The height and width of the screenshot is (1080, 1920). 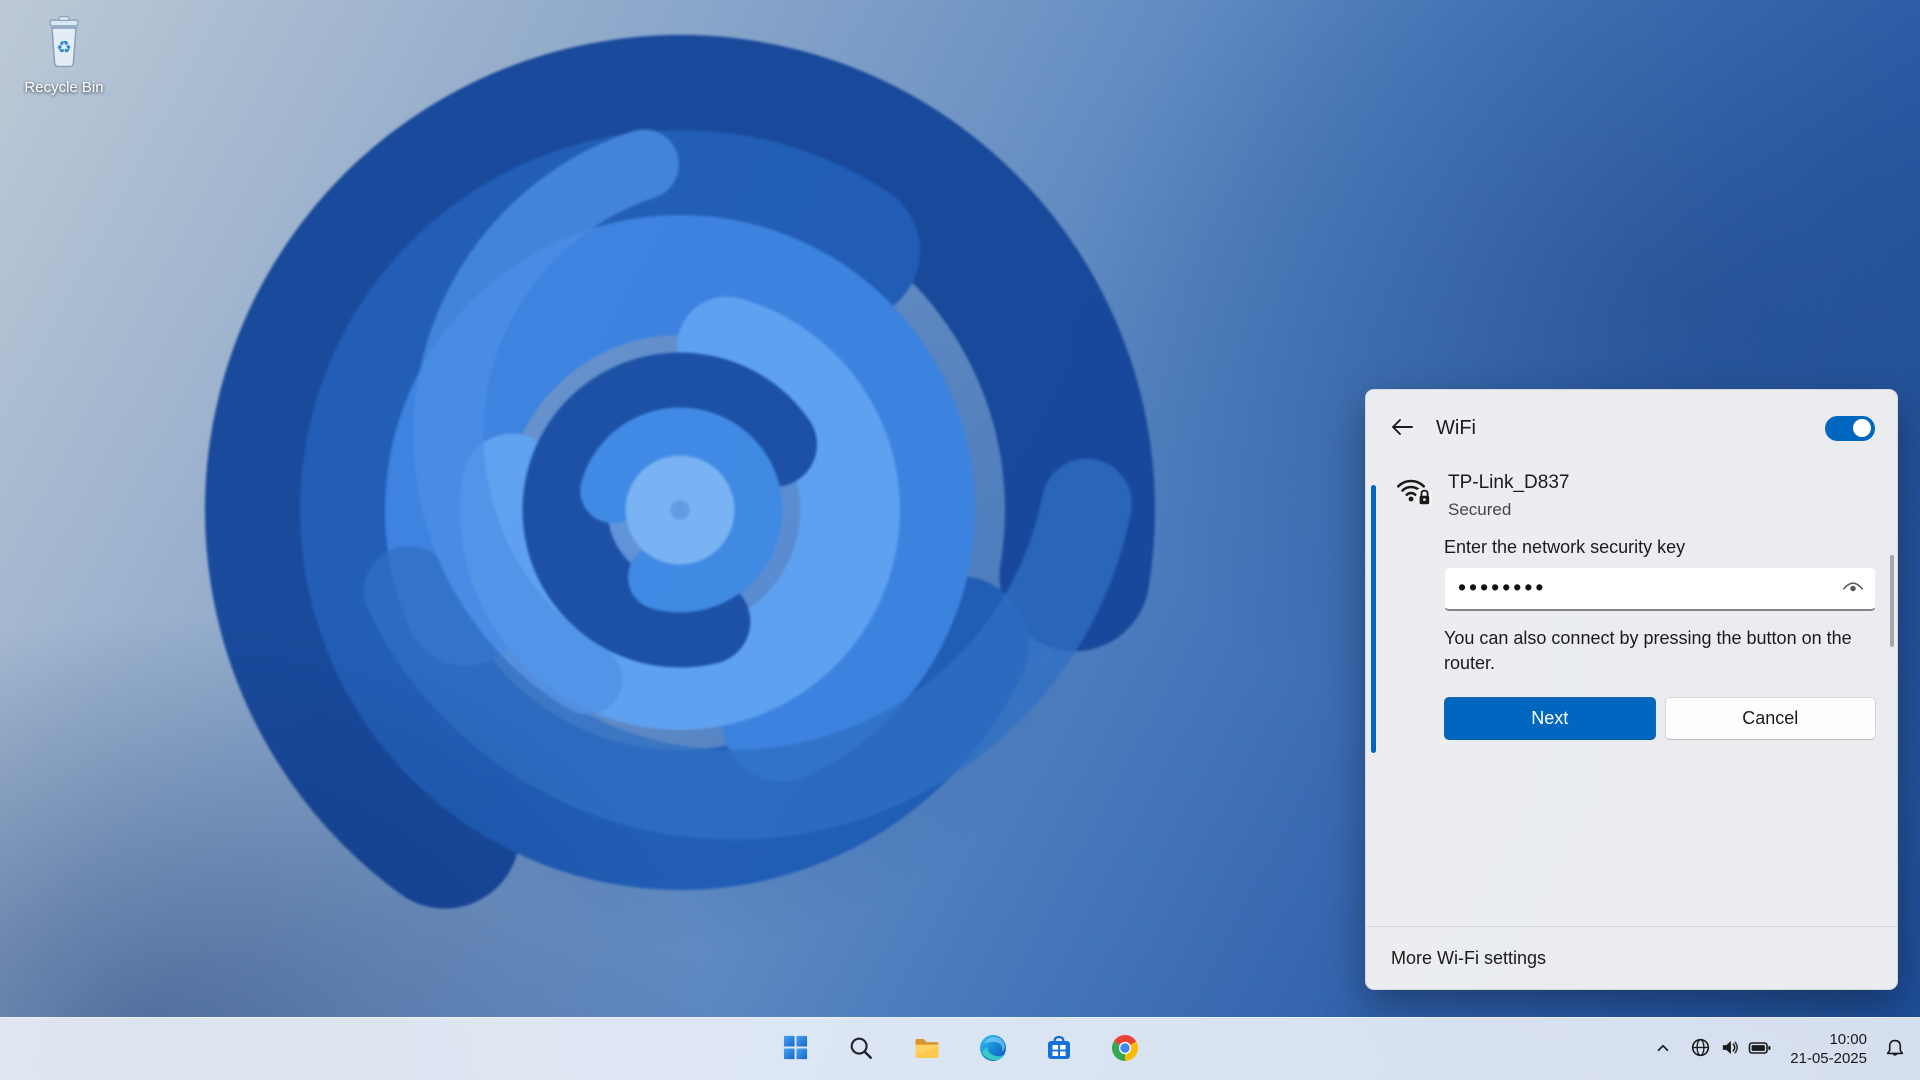 I want to click on taskbar: 10:00 21-05-2025, so click(x=960, y=1048).